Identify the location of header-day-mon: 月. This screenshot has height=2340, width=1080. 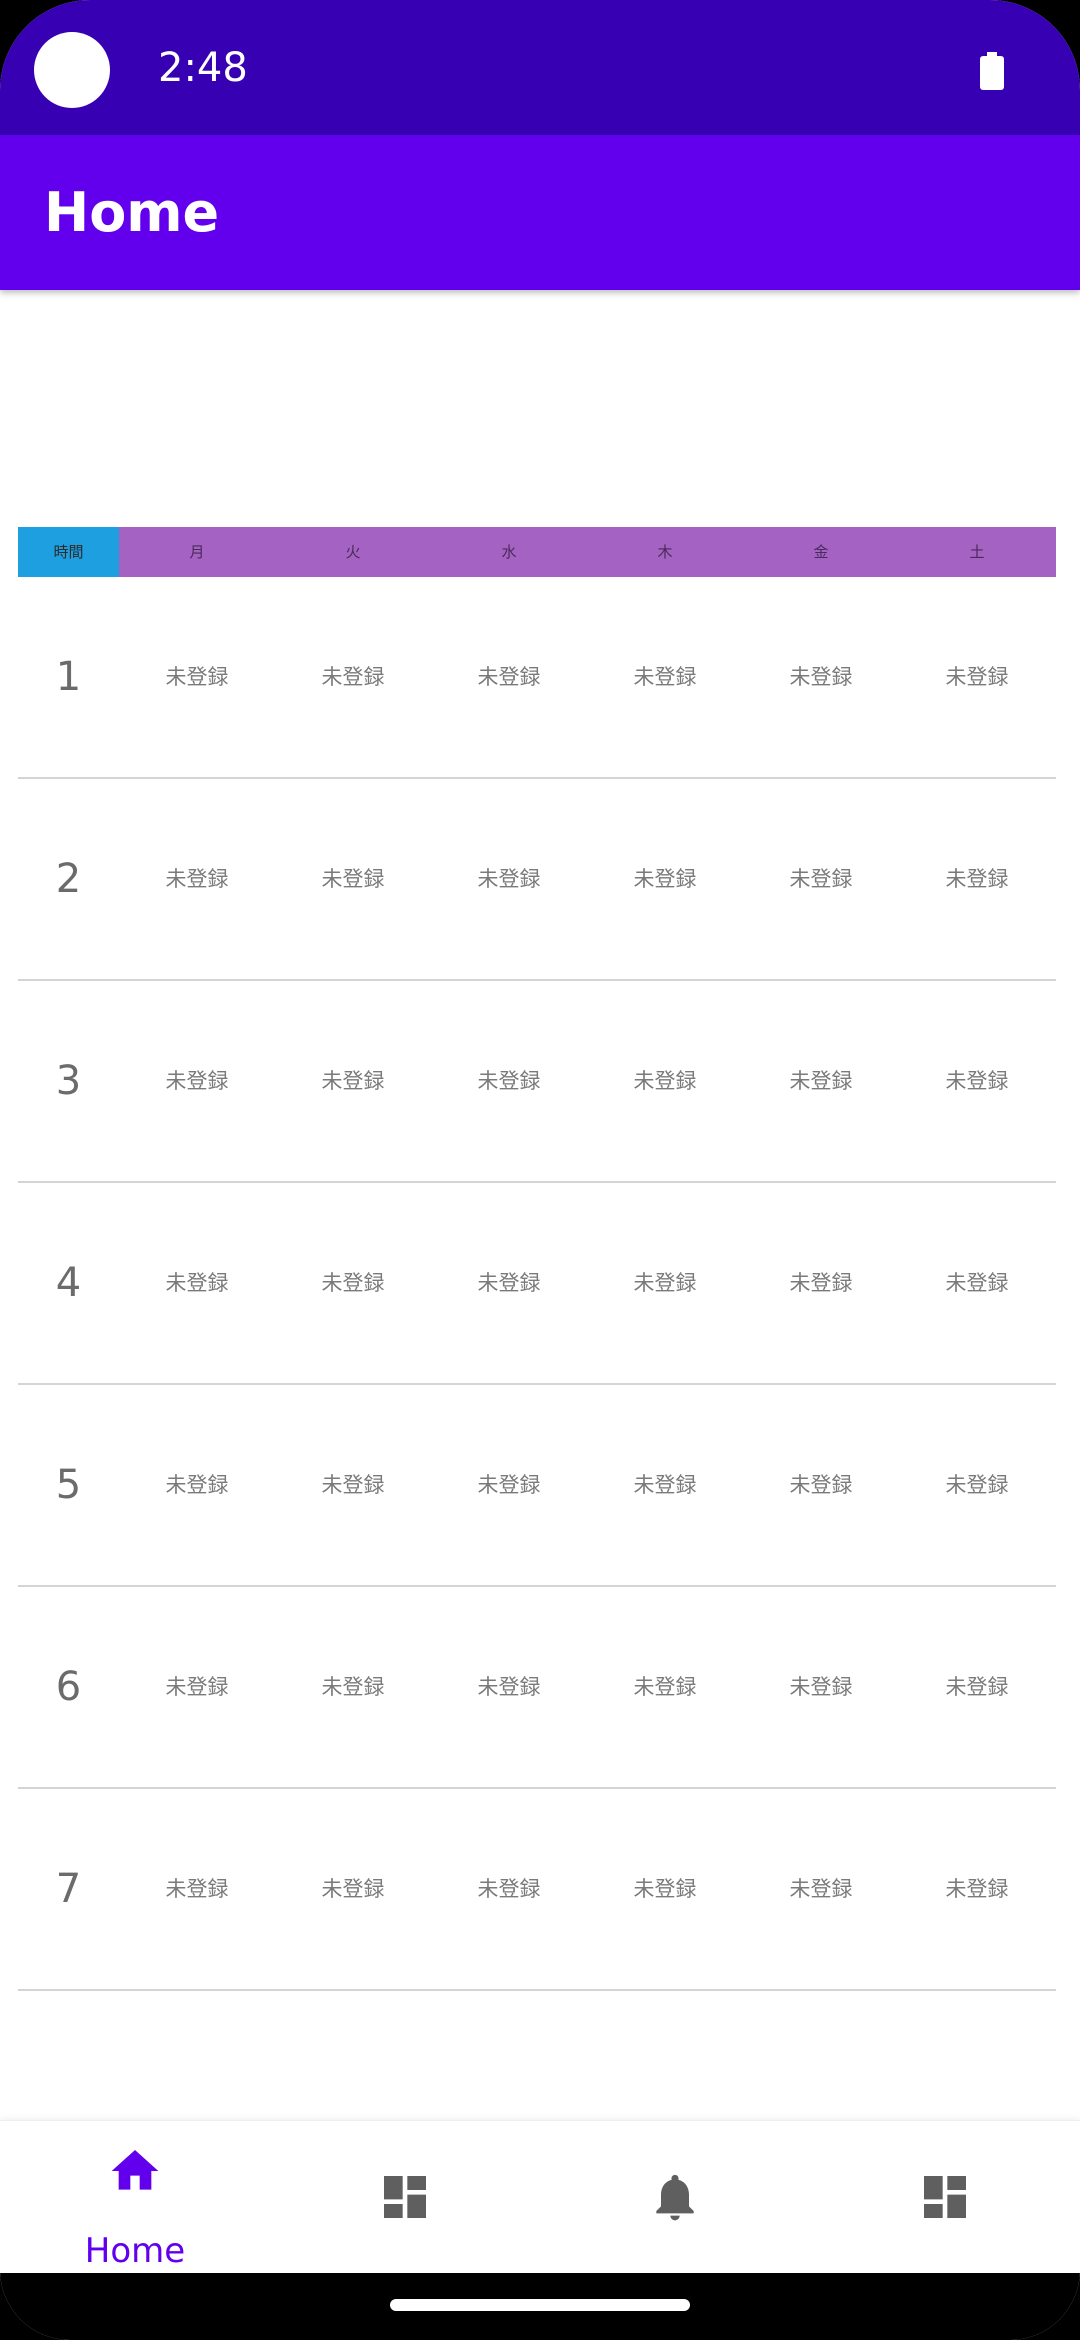
(197, 552).